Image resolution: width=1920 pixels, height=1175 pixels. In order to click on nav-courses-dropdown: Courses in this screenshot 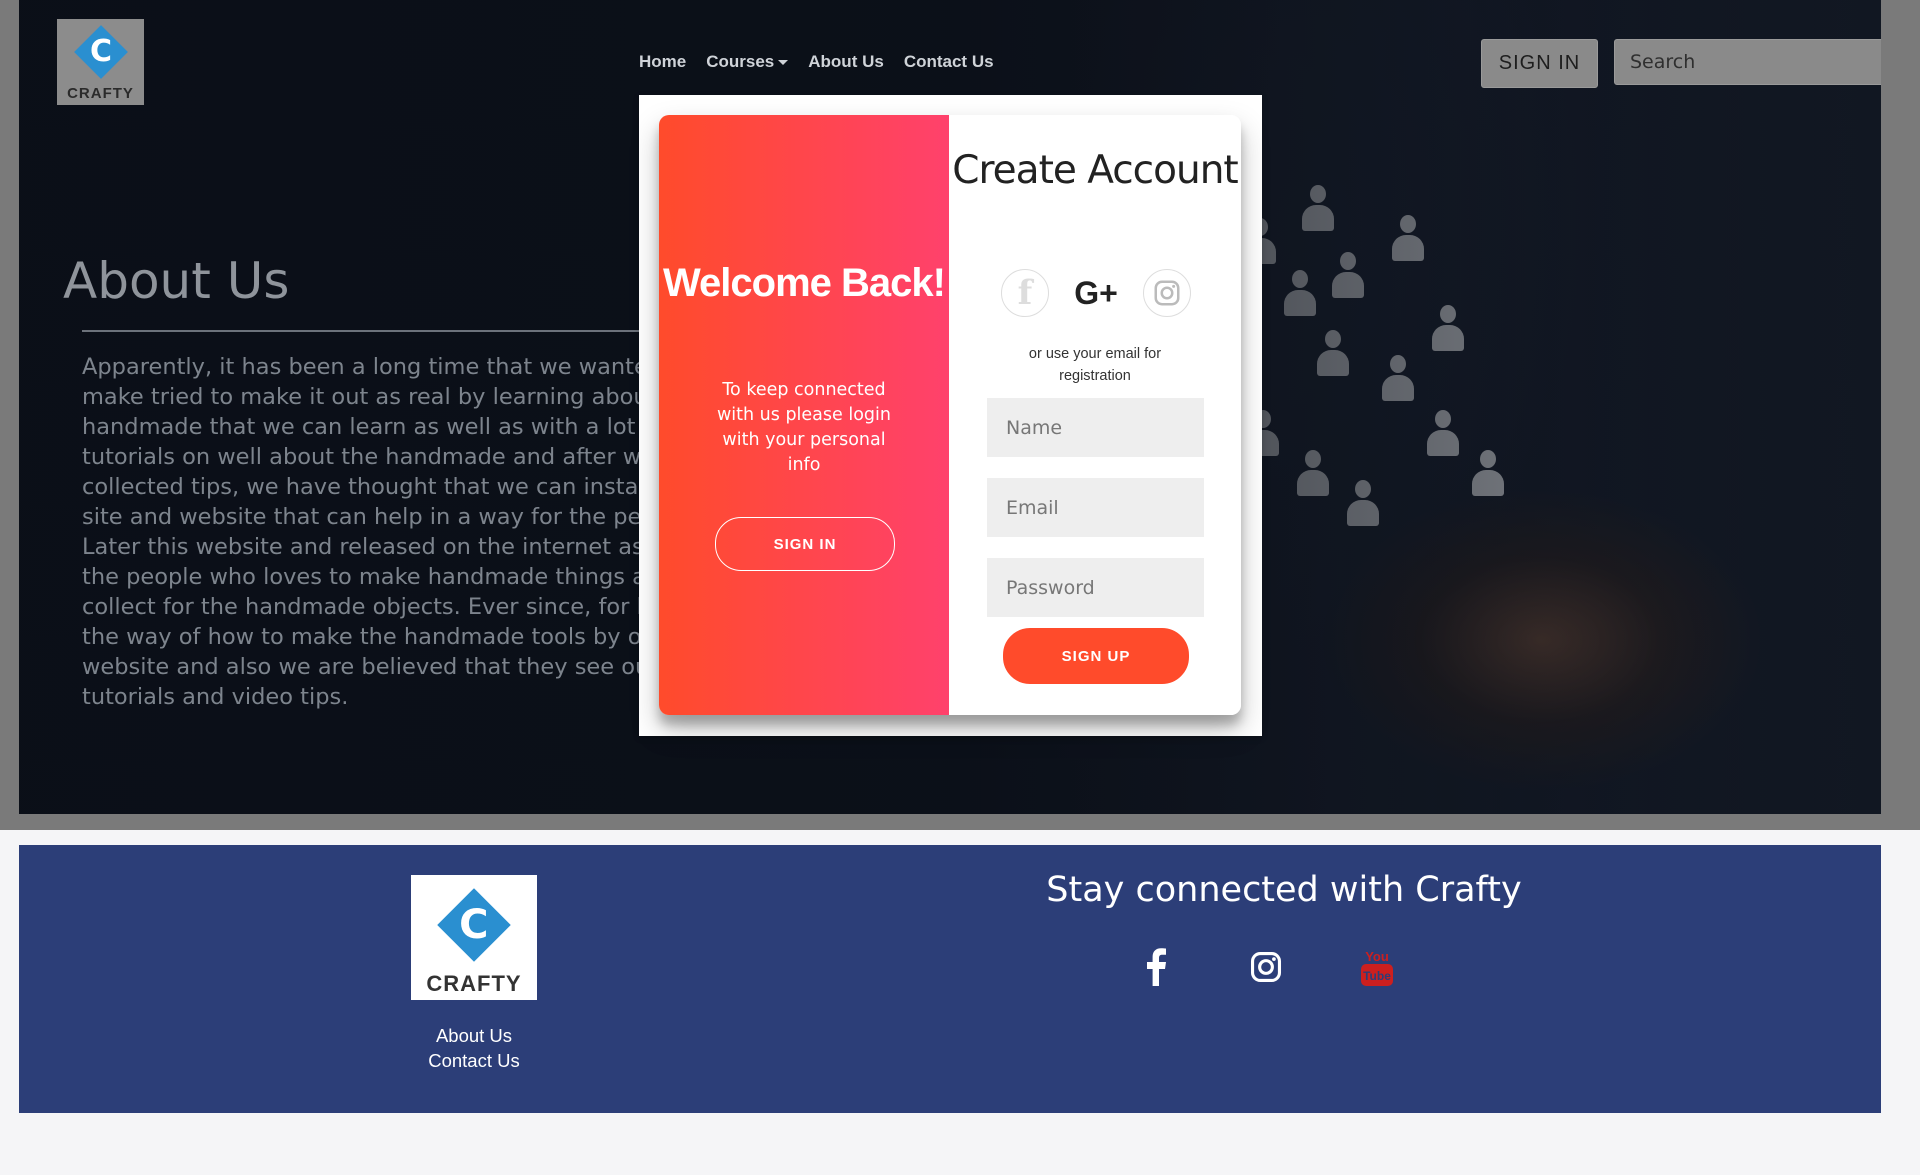, I will do `click(747, 62)`.